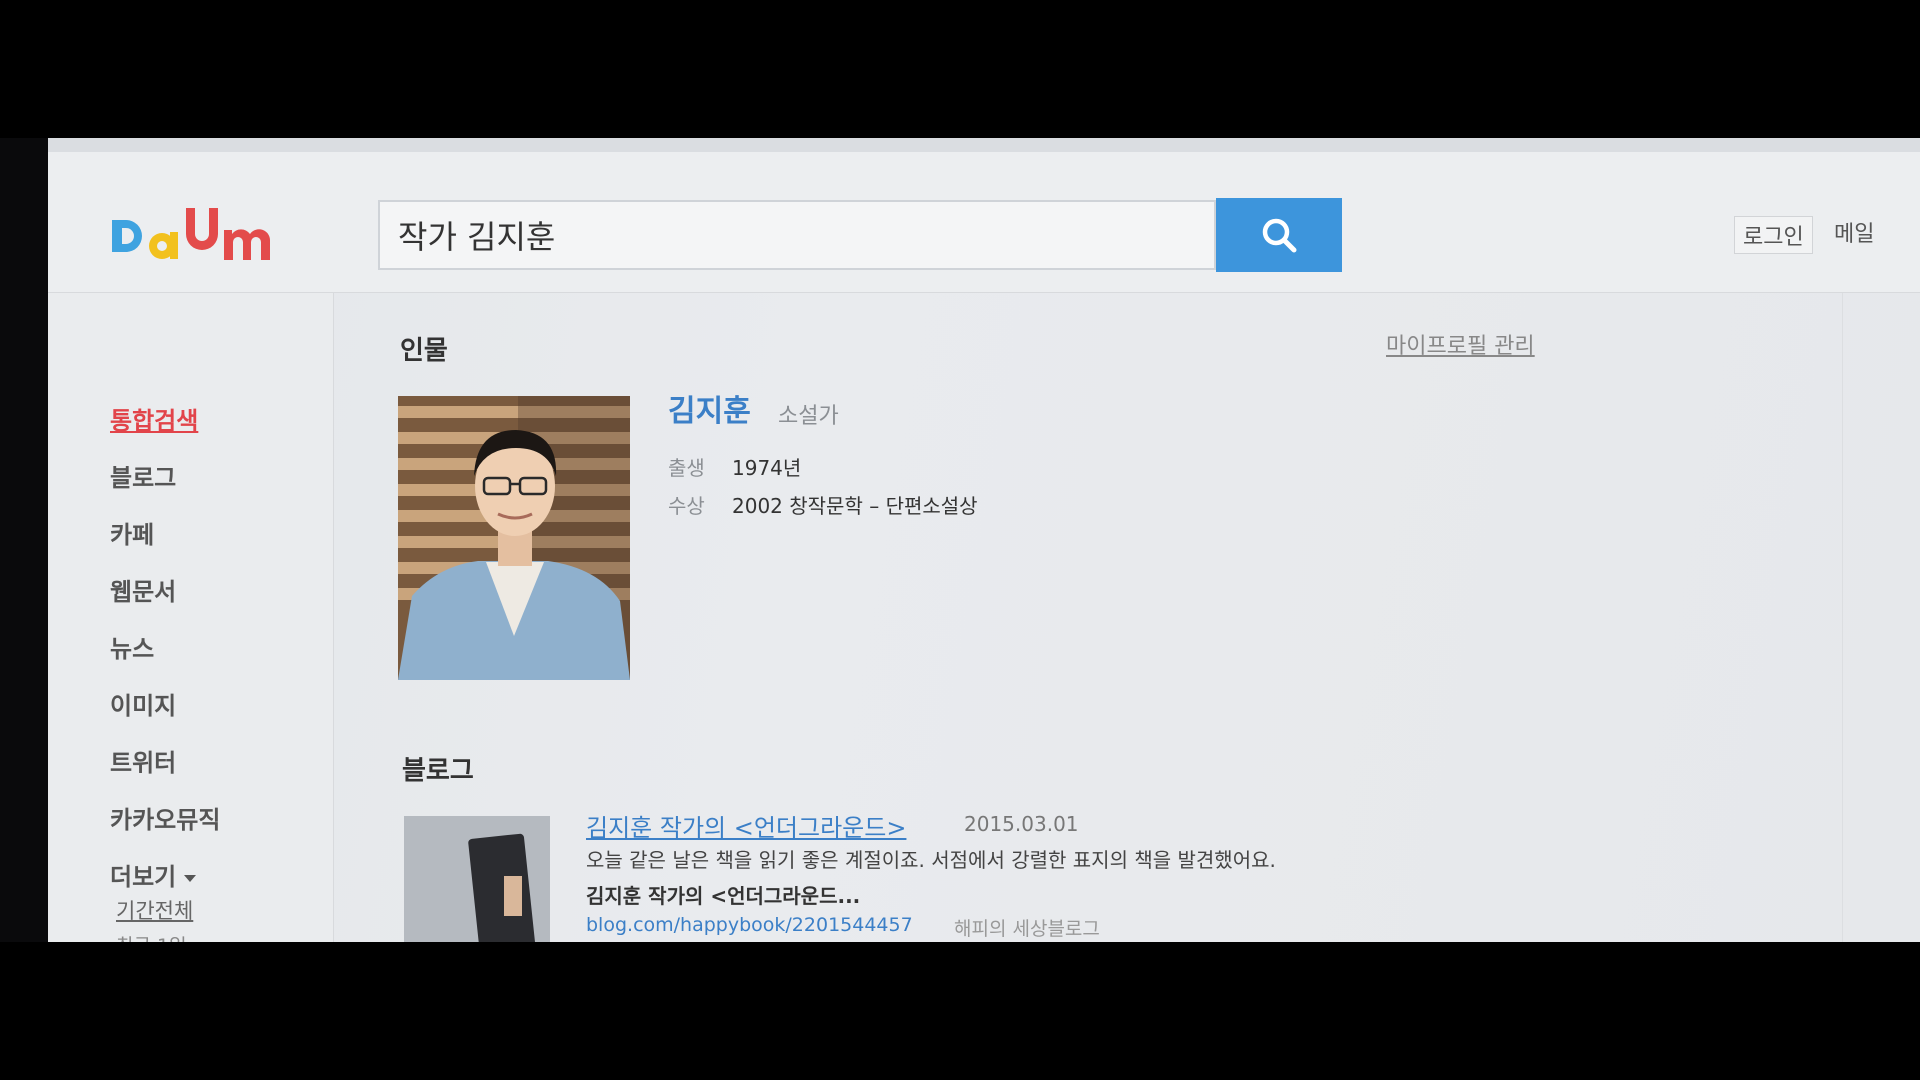 The image size is (1920, 1080). I want to click on award-label: 수상, so click(686, 506).